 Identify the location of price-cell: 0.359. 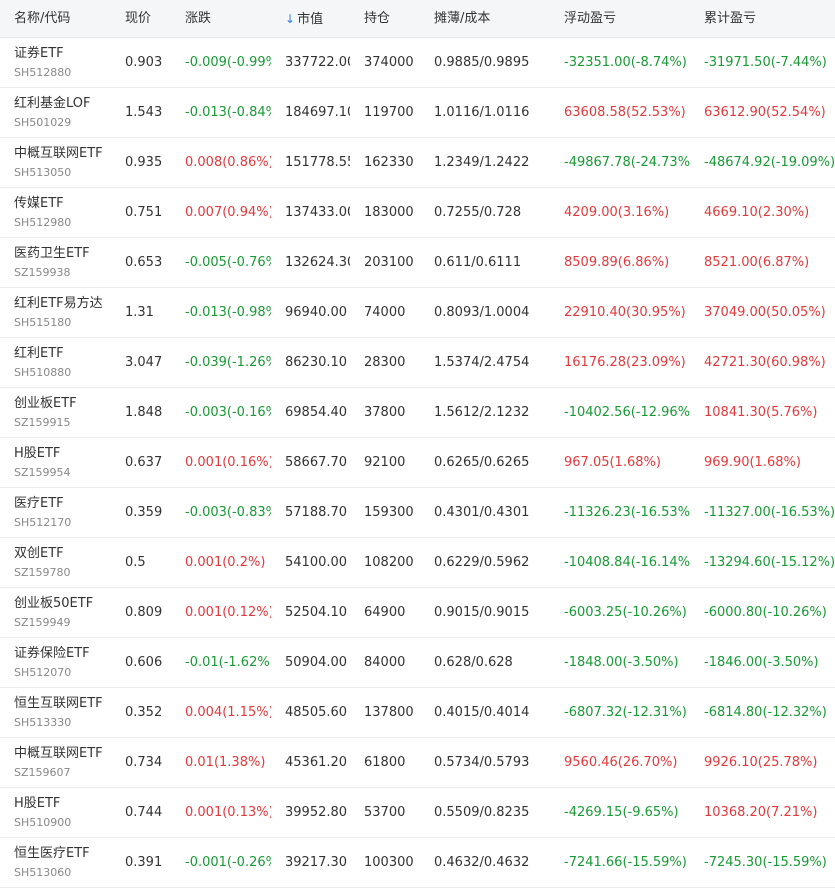
(144, 512).